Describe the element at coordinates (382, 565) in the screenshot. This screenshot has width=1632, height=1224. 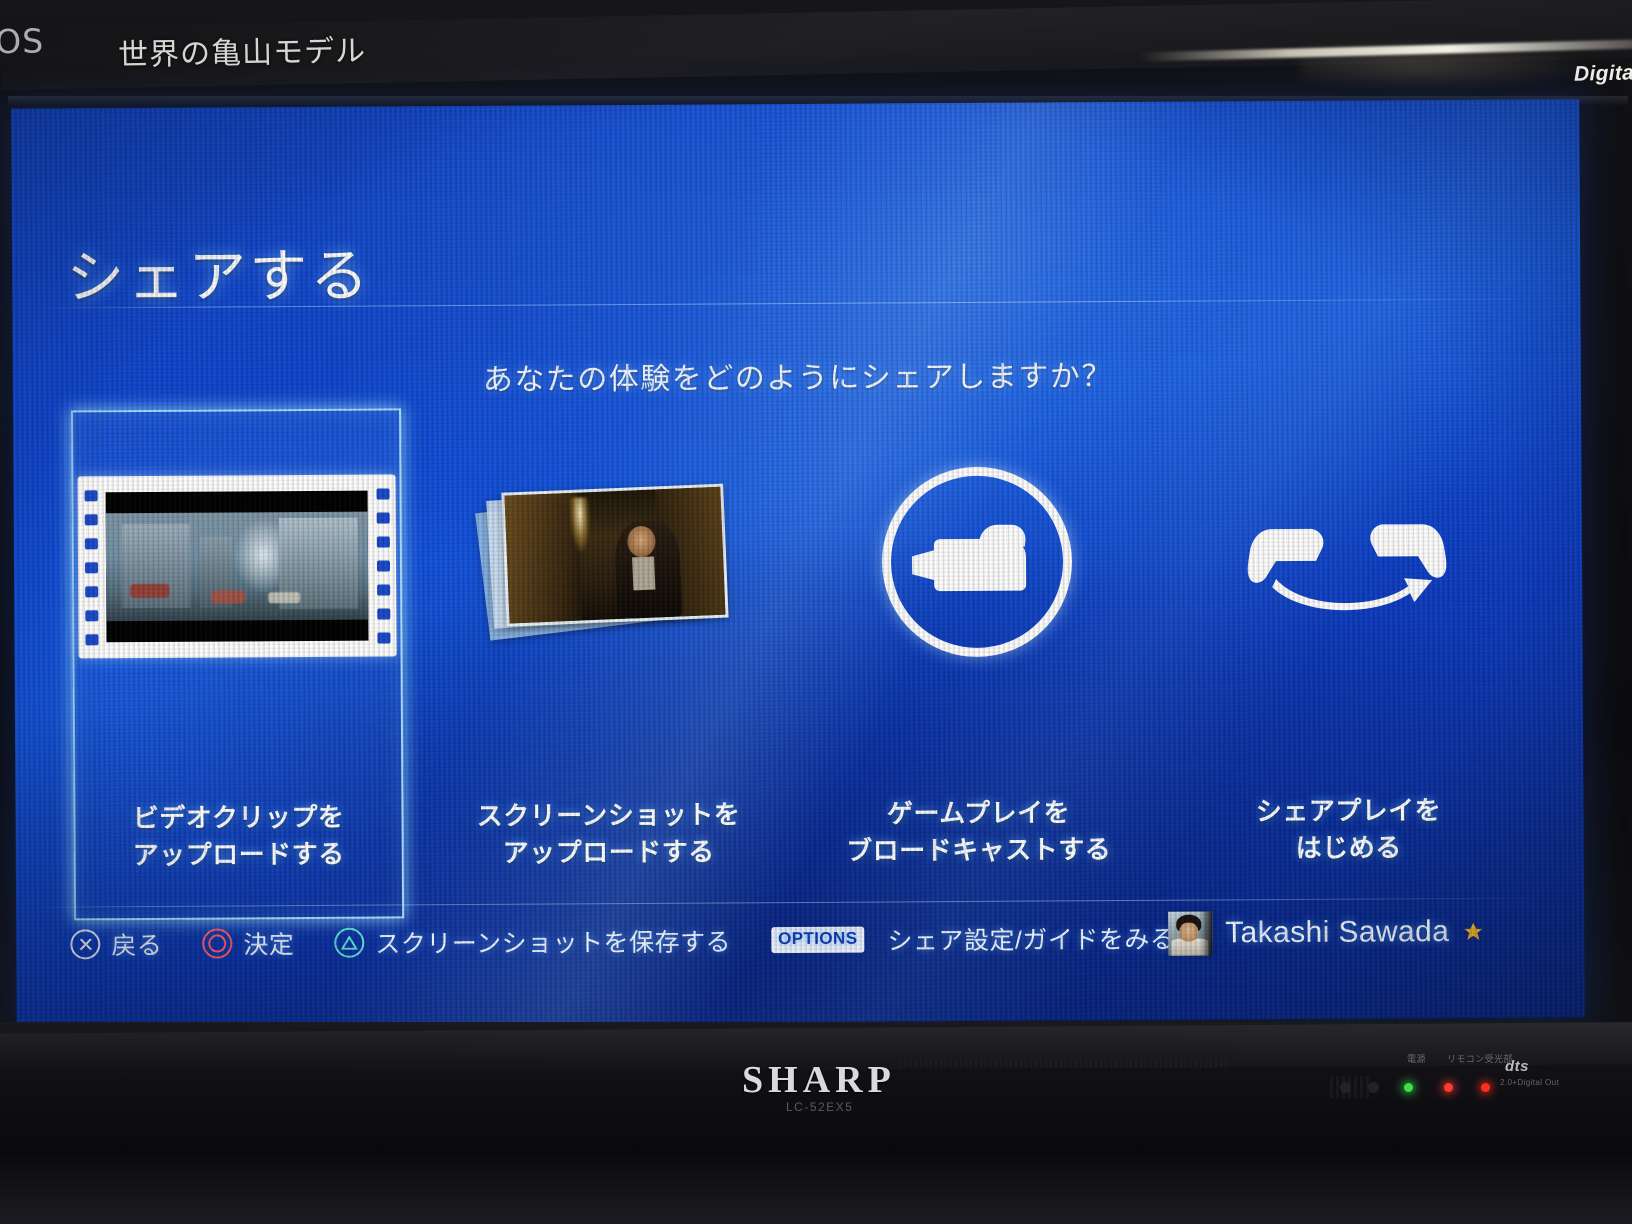
I see `film-perforations-right` at that location.